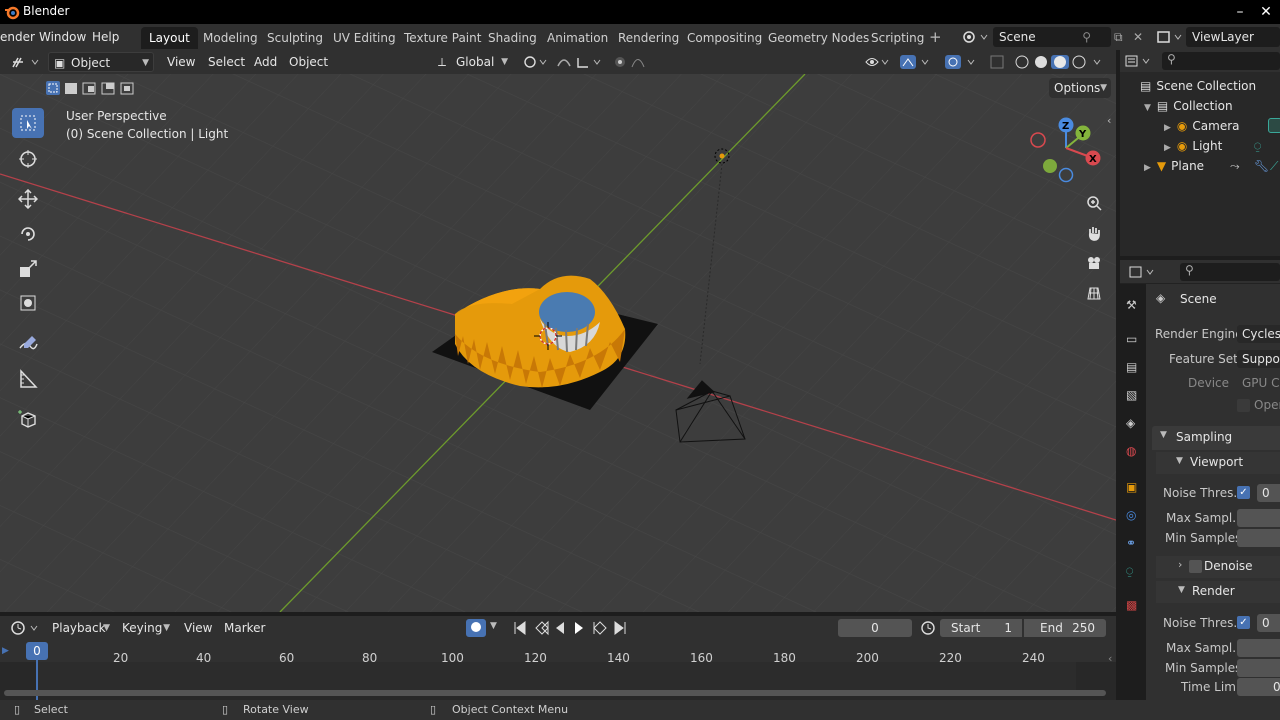 The height and width of the screenshot is (720, 1280). What do you see at coordinates (473, 62) in the screenshot?
I see `transform-orientation-dropdown: ⟂ Global ▼` at bounding box center [473, 62].